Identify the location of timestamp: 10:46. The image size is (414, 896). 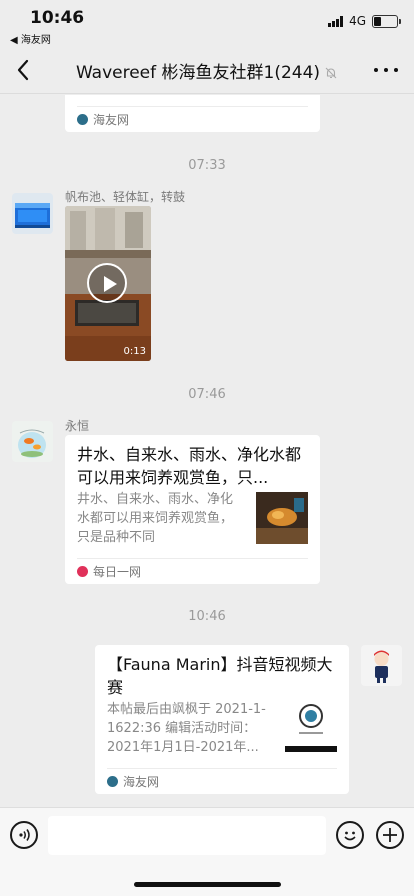
(207, 616).